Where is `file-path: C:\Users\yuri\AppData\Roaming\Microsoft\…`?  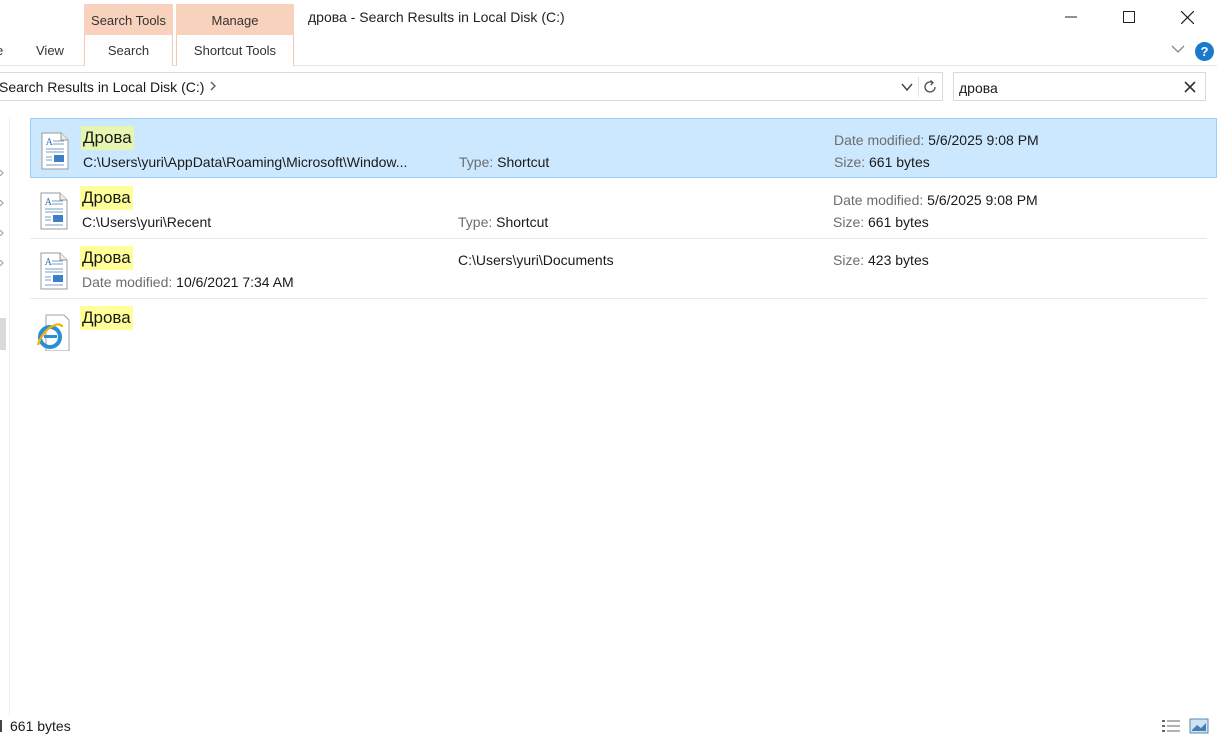
file-path: C:\Users\yuri\AppData\Roaming\Microsoft\… is located at coordinates (245, 162).